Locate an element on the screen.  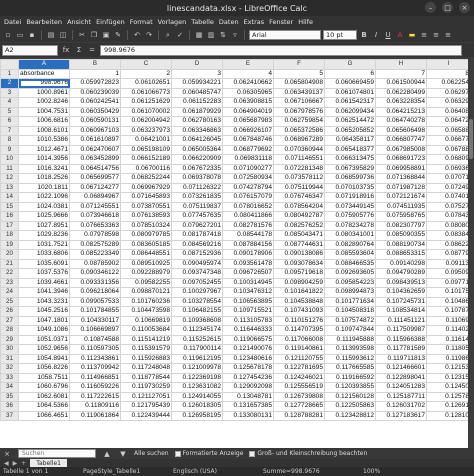
cell: 0.110053684 is located at coordinates (146, 330).